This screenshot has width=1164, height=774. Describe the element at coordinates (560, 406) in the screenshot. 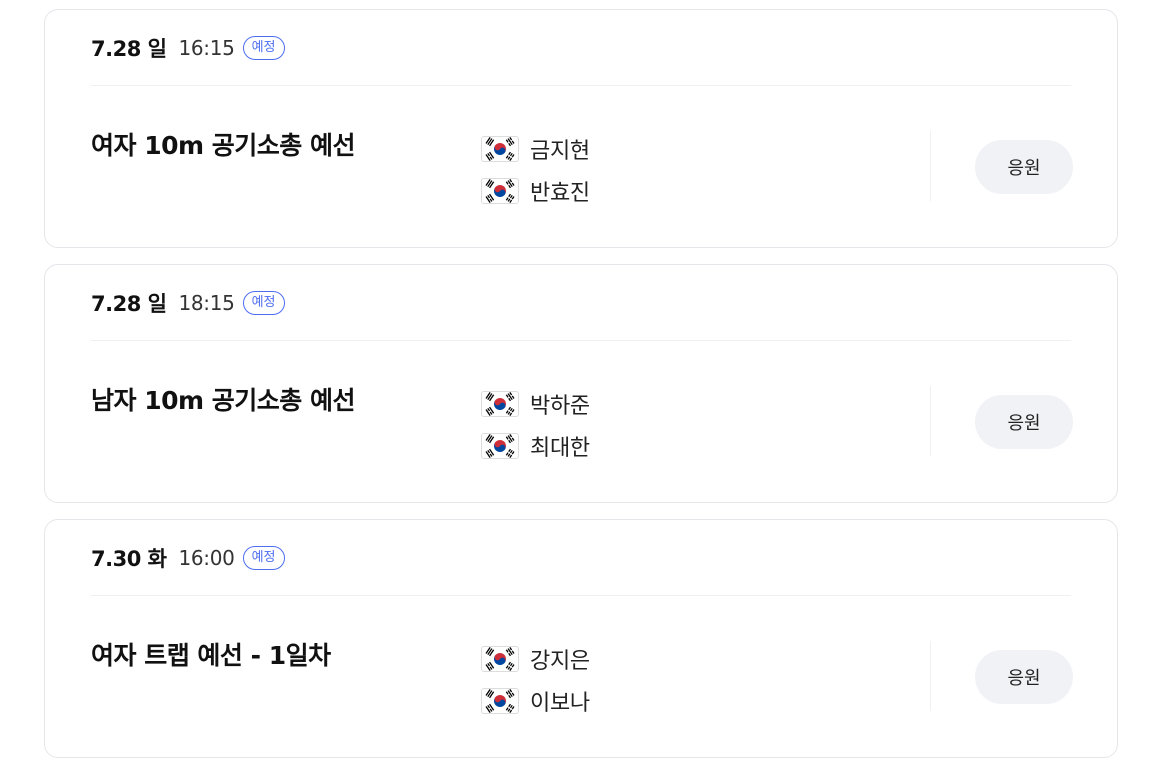

I see `athlete-name: 박하준` at that location.